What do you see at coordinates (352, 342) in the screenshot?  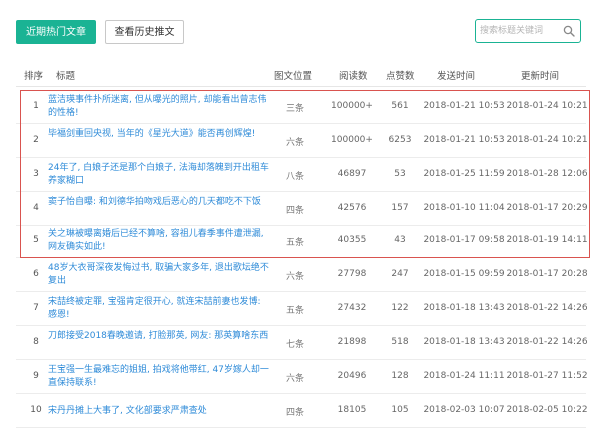 I see `row-reads: 21898` at bounding box center [352, 342].